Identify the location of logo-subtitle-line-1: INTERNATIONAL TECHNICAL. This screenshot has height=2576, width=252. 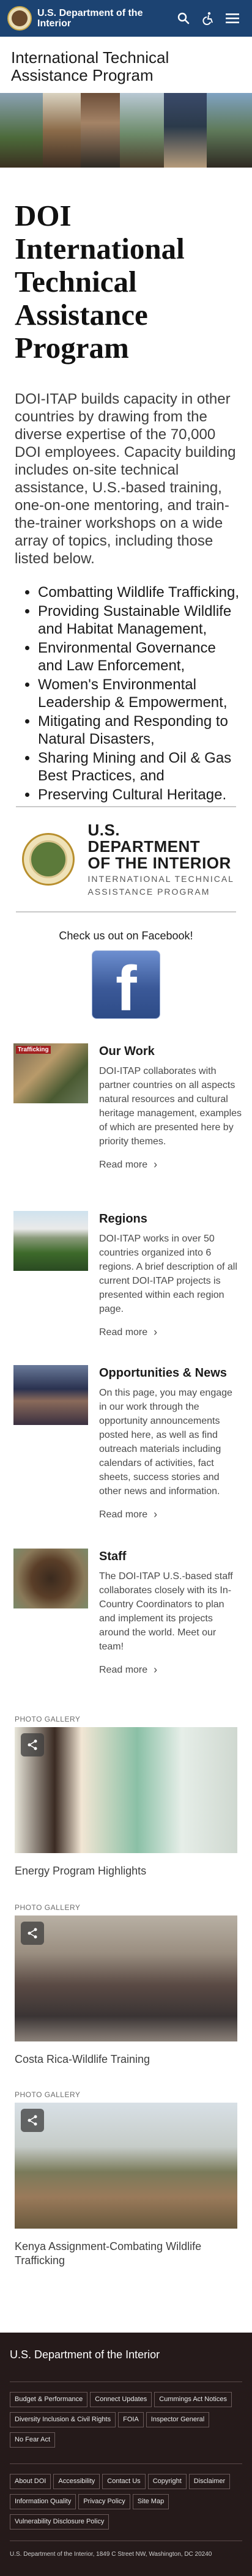
(160, 878).